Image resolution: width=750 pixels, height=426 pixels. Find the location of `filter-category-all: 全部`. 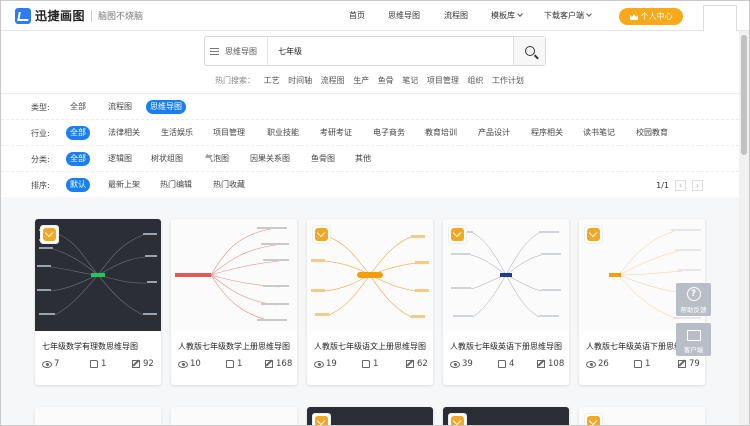

filter-category-all: 全部 is located at coordinates (78, 159).